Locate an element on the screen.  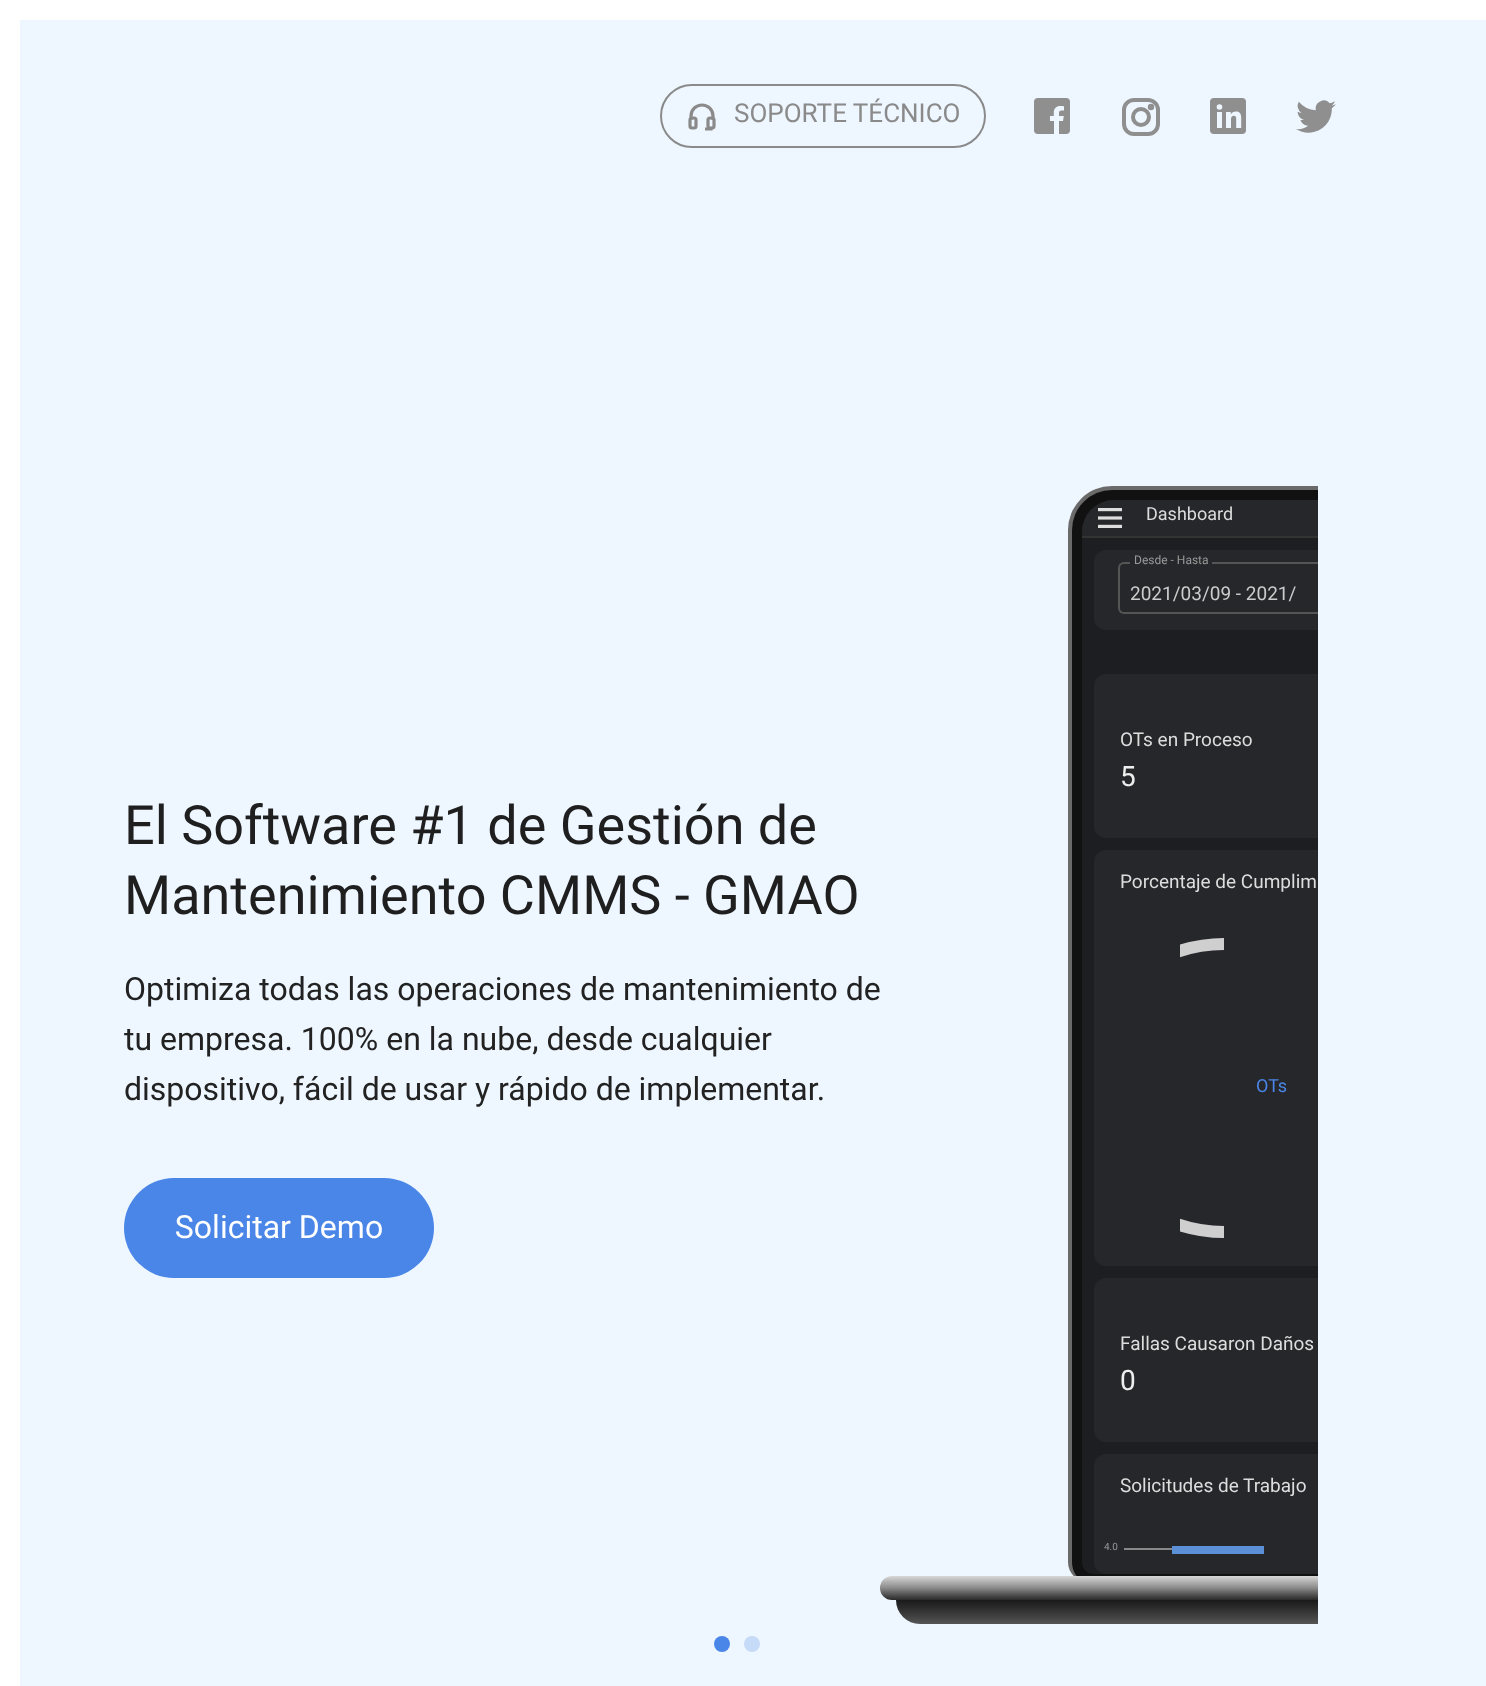
facebook-icon is located at coordinates (1052, 116).